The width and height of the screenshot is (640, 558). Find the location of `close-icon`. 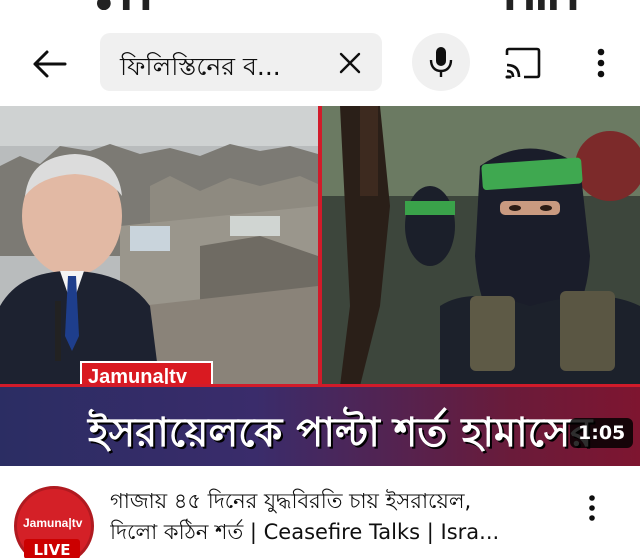

close-icon is located at coordinates (350, 63).